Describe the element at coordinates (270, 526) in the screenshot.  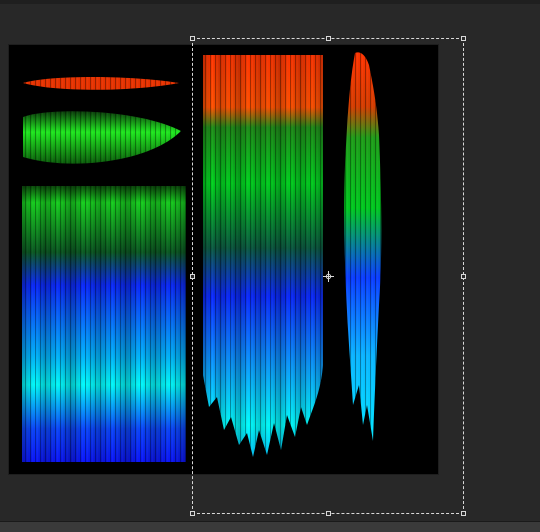
I see `workspace-bottom-edge` at that location.